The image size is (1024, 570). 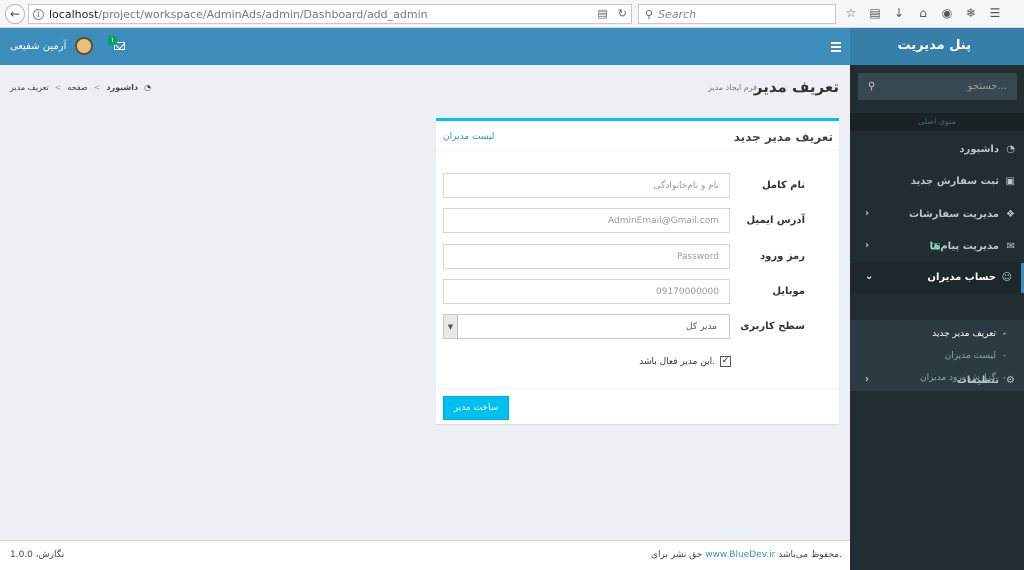 I want to click on active-checkbox-row: این مدیر فعال باشد. ✓, so click(x=685, y=361).